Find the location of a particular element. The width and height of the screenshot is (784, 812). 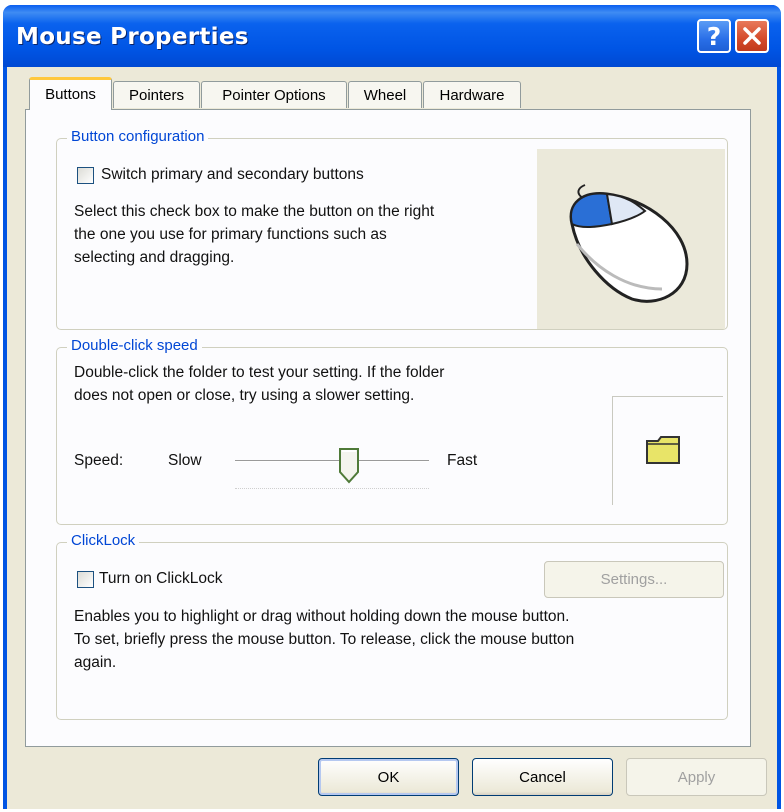

clicklock-desc-line-3: again. is located at coordinates (95, 662).